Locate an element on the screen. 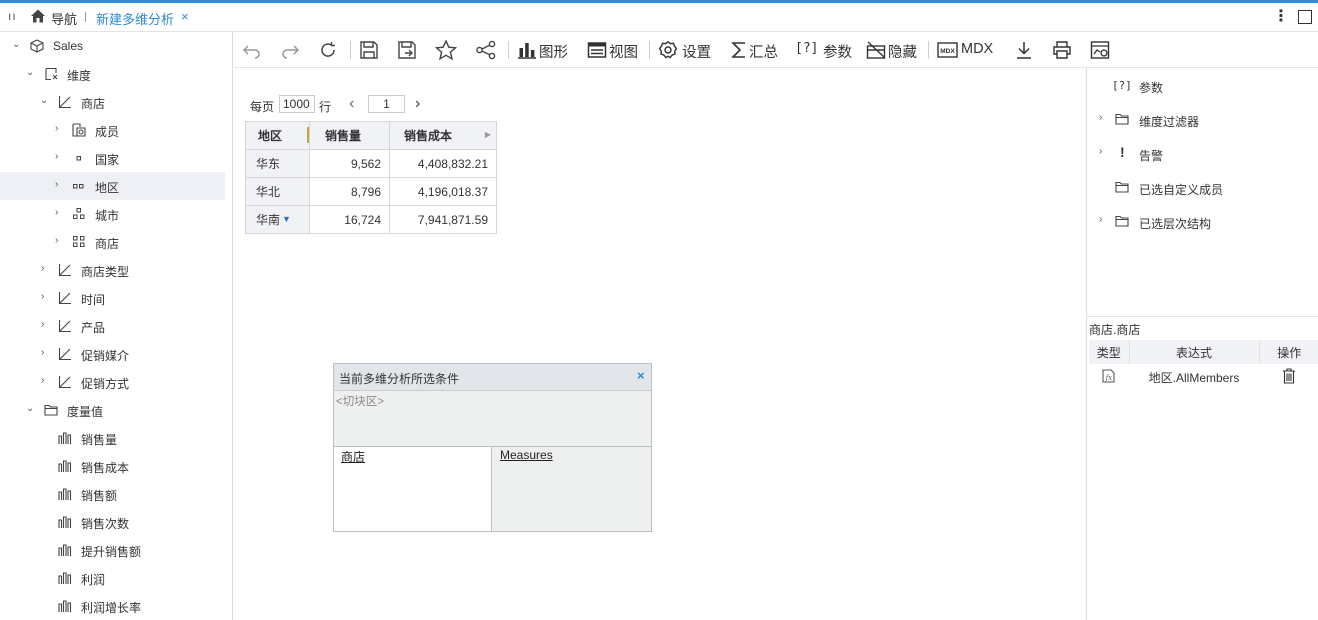 This screenshot has width=1318, height=620. tree-node-members: › 成员 is located at coordinates (112, 130).